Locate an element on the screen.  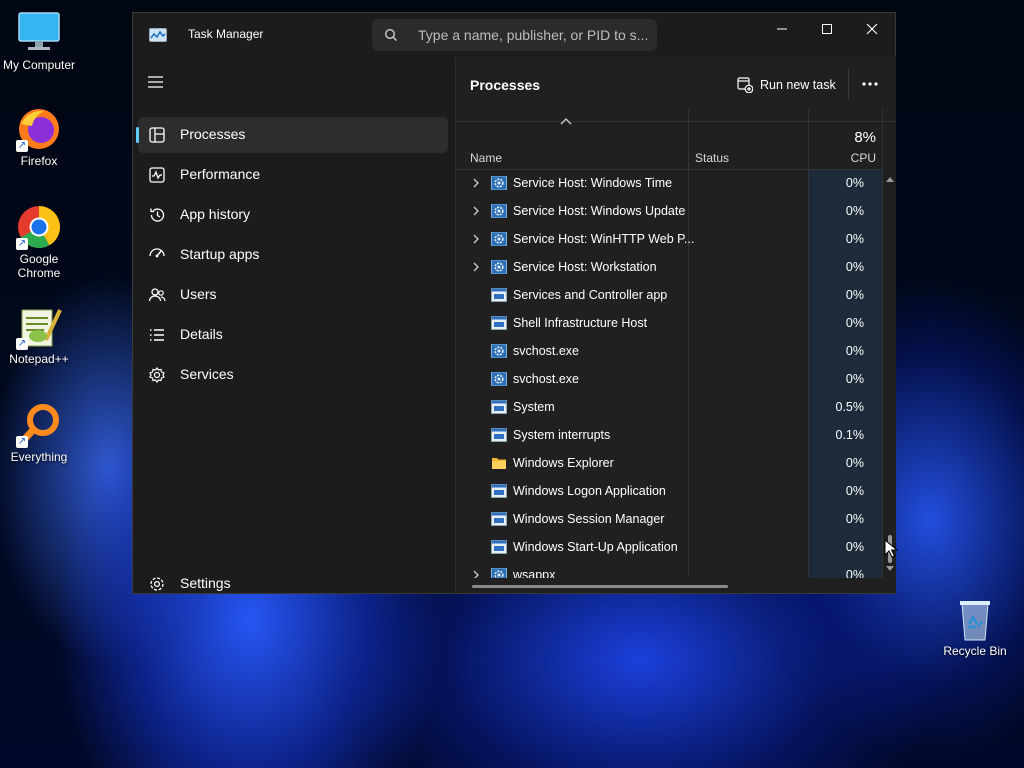
page-title: Processes is located at coordinates (505, 85).